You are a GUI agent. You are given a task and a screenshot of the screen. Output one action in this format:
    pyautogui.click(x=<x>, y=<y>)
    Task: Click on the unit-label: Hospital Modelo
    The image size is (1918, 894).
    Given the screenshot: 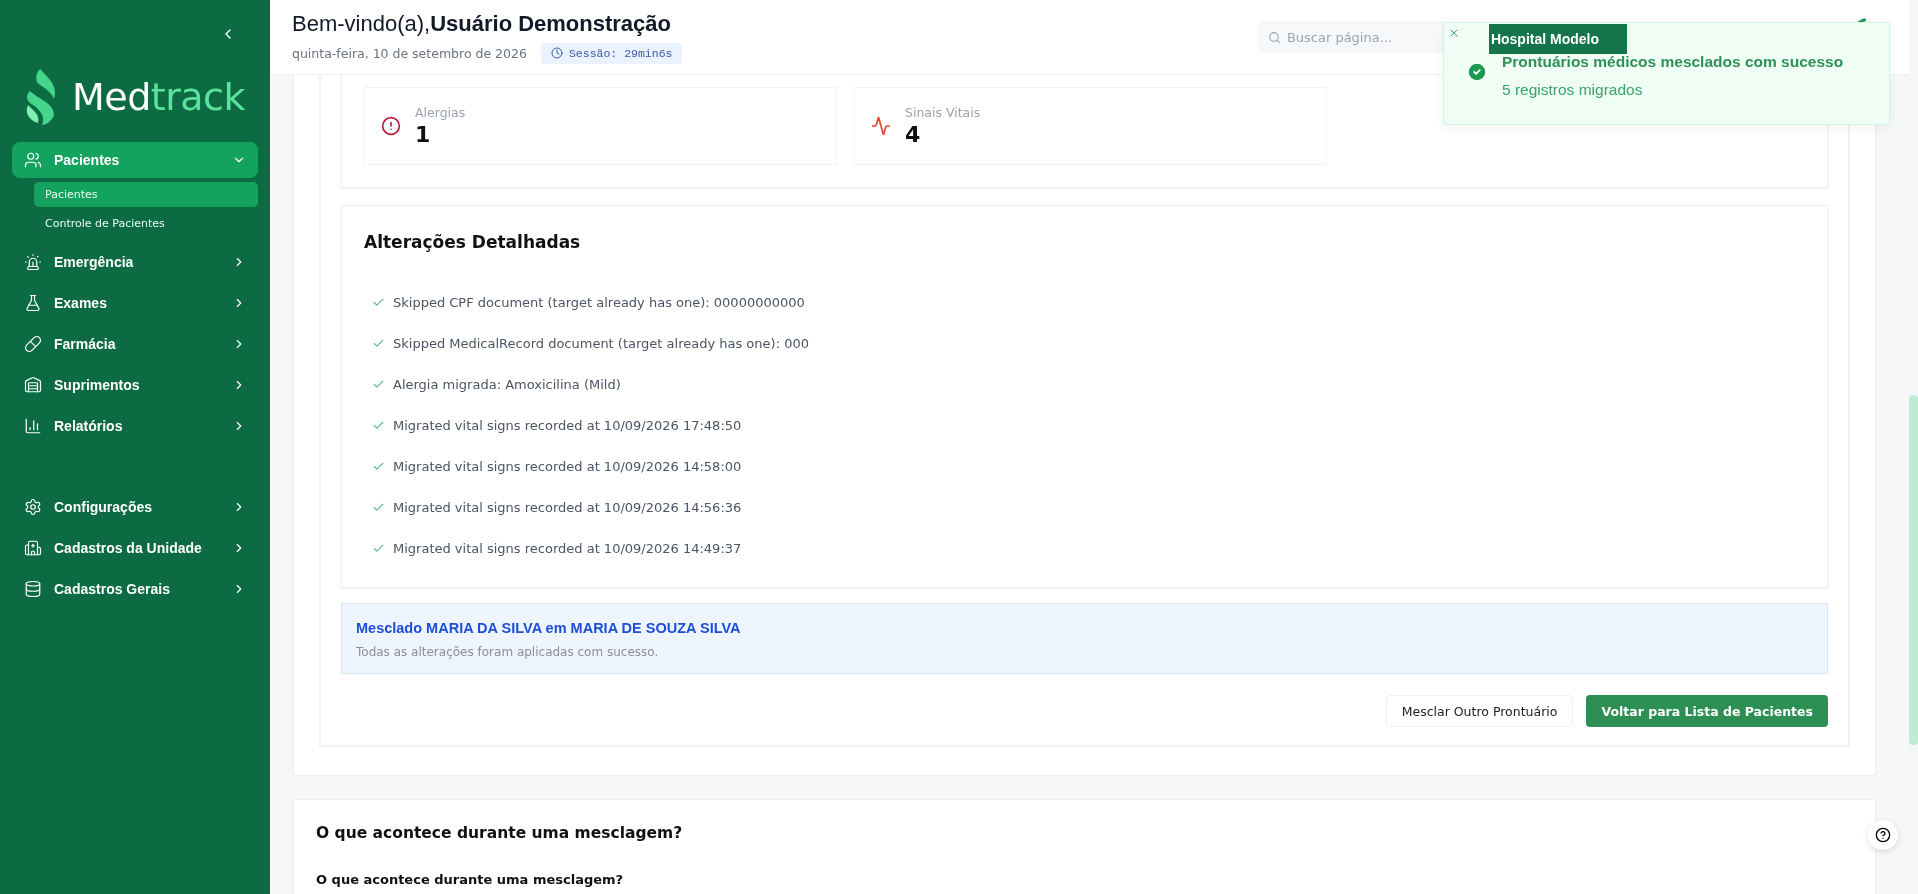 What is the action you would take?
    pyautogui.click(x=1557, y=39)
    